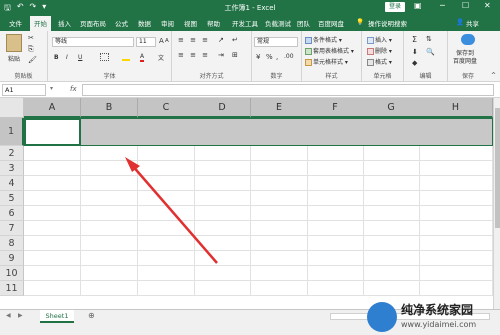  What do you see at coordinates (171, 210) in the screenshot?
I see `annotation-arrow` at bounding box center [171, 210].